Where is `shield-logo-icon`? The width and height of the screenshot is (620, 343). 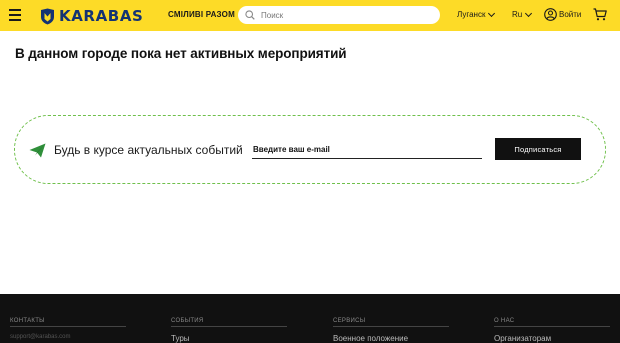 shield-logo-icon is located at coordinates (47, 16).